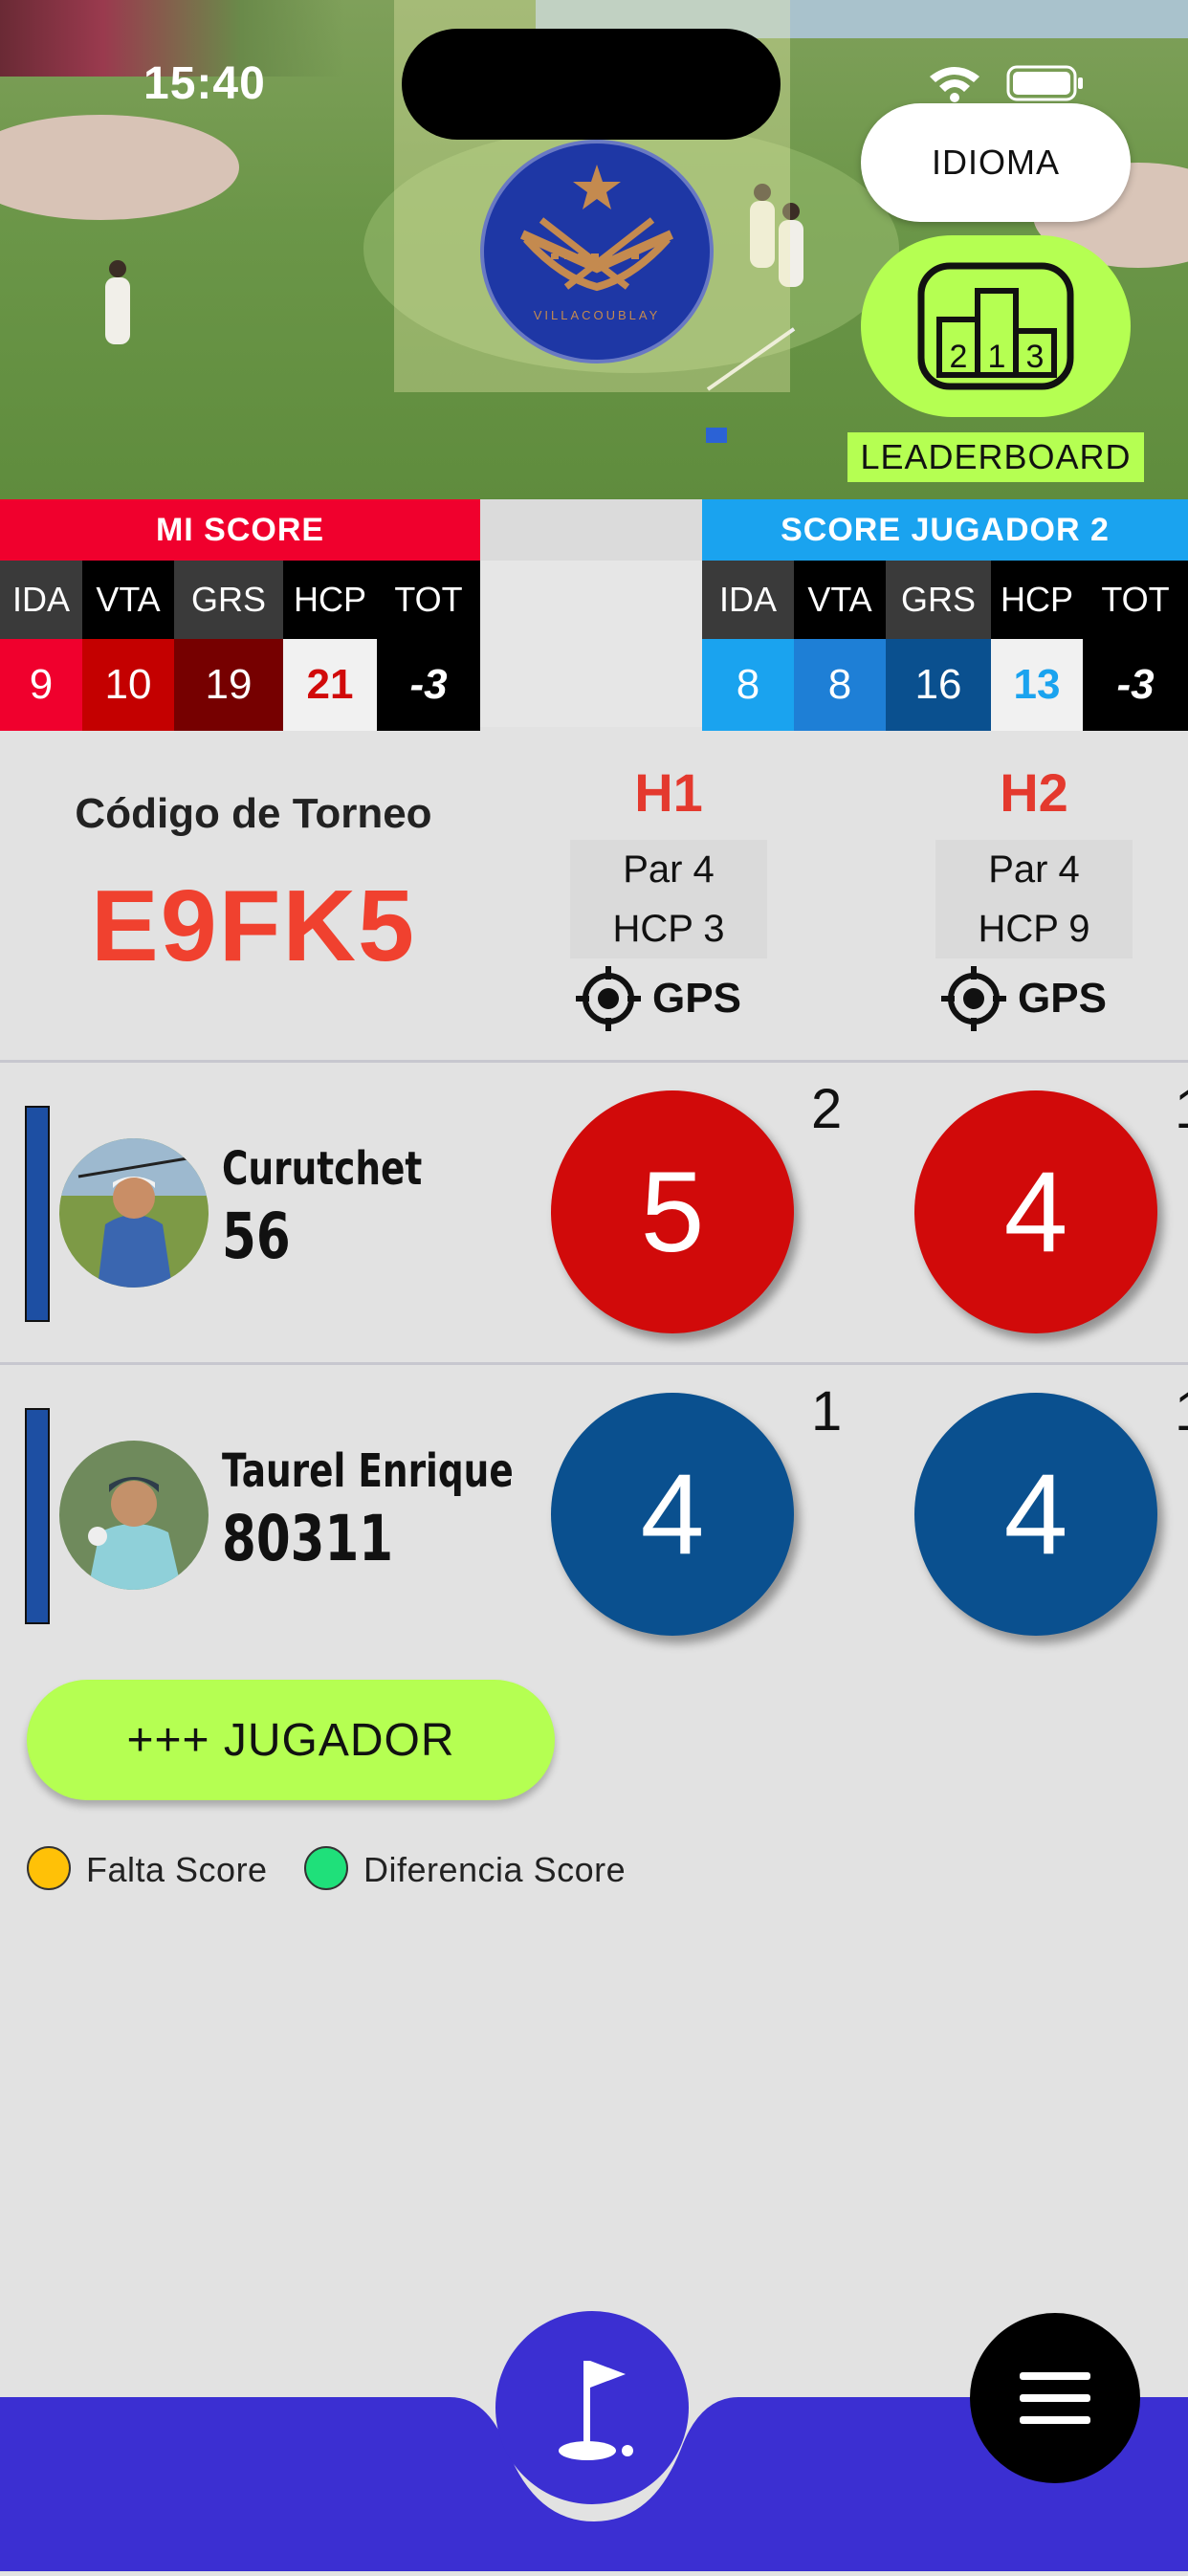  What do you see at coordinates (228, 685) in the screenshot?
I see `mi-score-grs: 19` at bounding box center [228, 685].